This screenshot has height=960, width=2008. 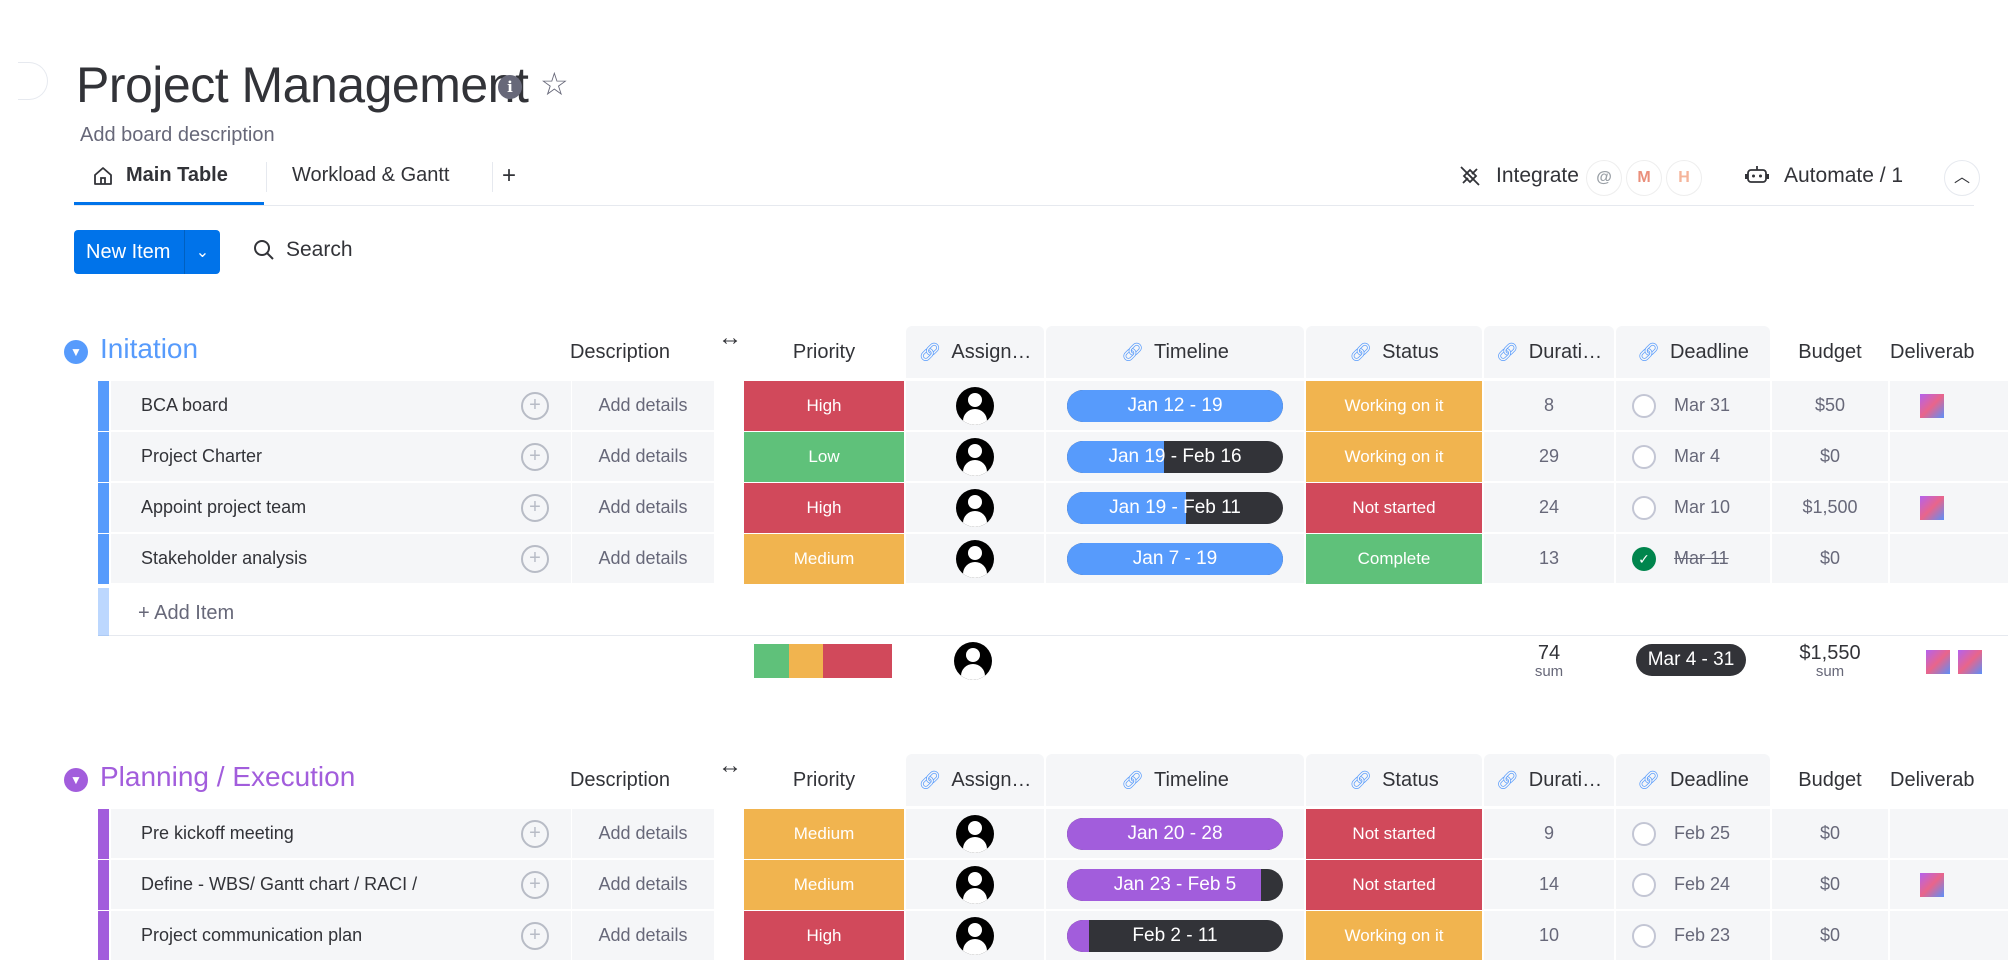 I want to click on item-name-cell: Project communication plan +, so click(x=341, y=935).